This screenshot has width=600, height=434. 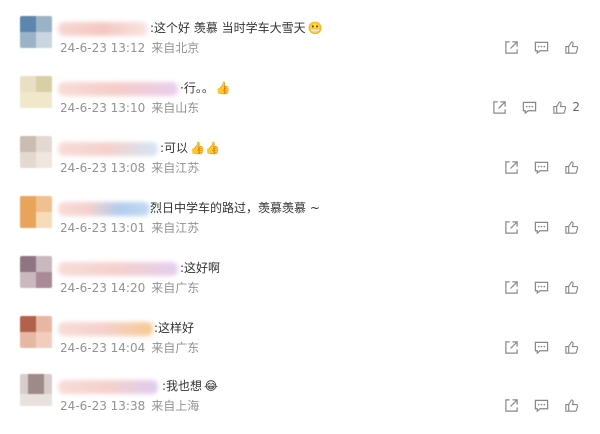 What do you see at coordinates (190, 386) in the screenshot?
I see `comment-text: :我也想 😂` at bounding box center [190, 386].